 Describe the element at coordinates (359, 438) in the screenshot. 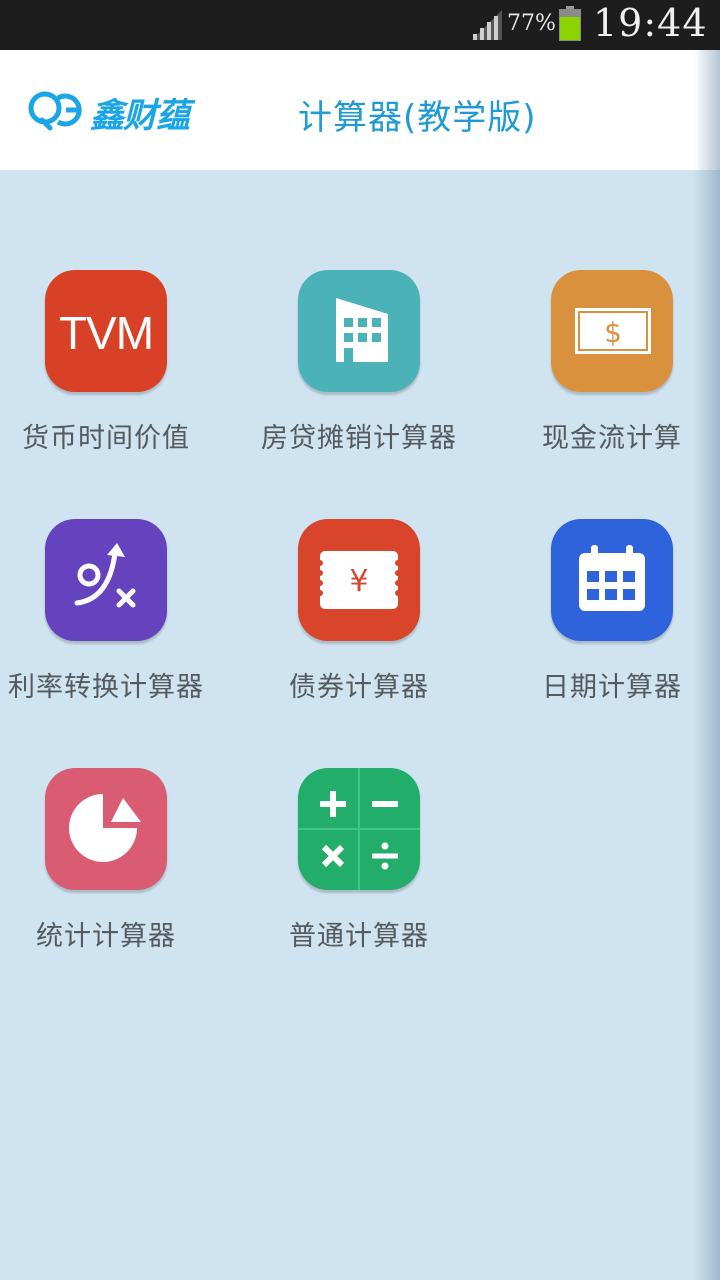

I see `tile-label: 房贷摊销计算器` at that location.